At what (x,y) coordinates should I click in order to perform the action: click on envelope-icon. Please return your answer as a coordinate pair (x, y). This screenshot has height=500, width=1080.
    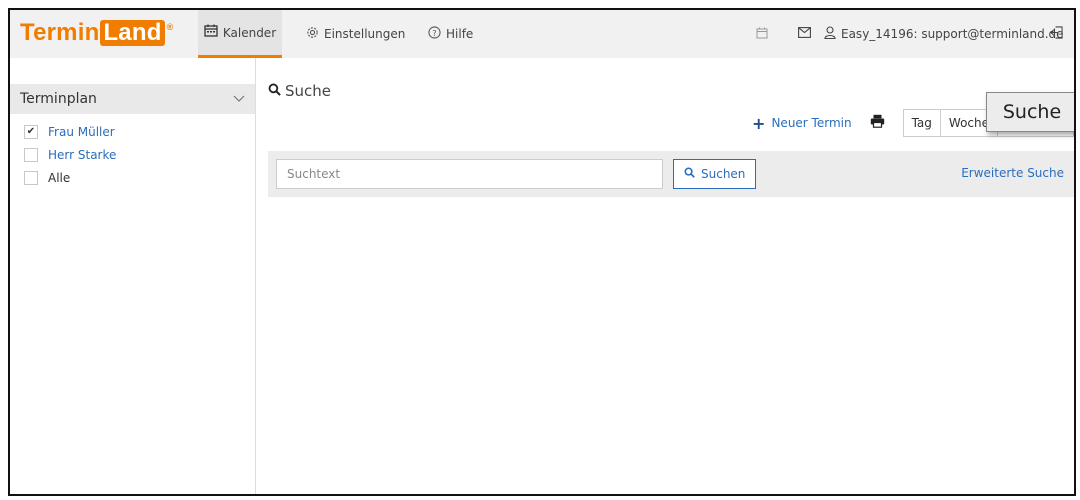
    Looking at the image, I should click on (804, 34).